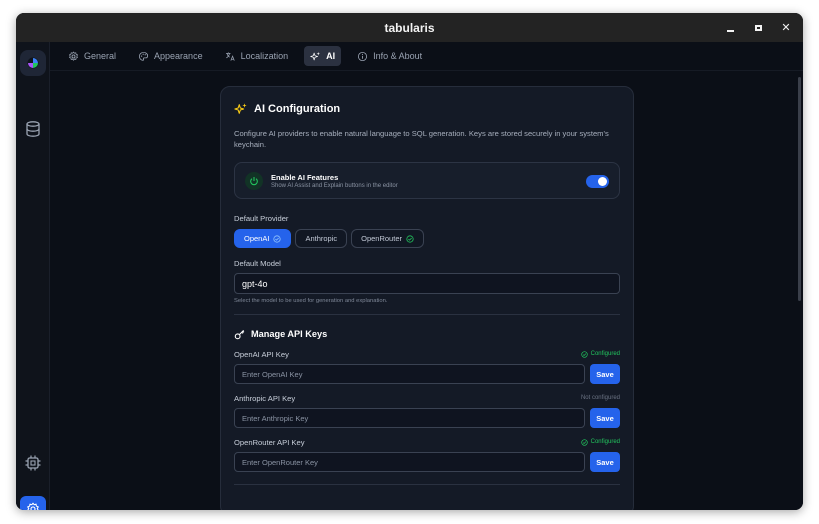  Describe the element at coordinates (73, 56) in the screenshot. I see `gear-icon` at that location.